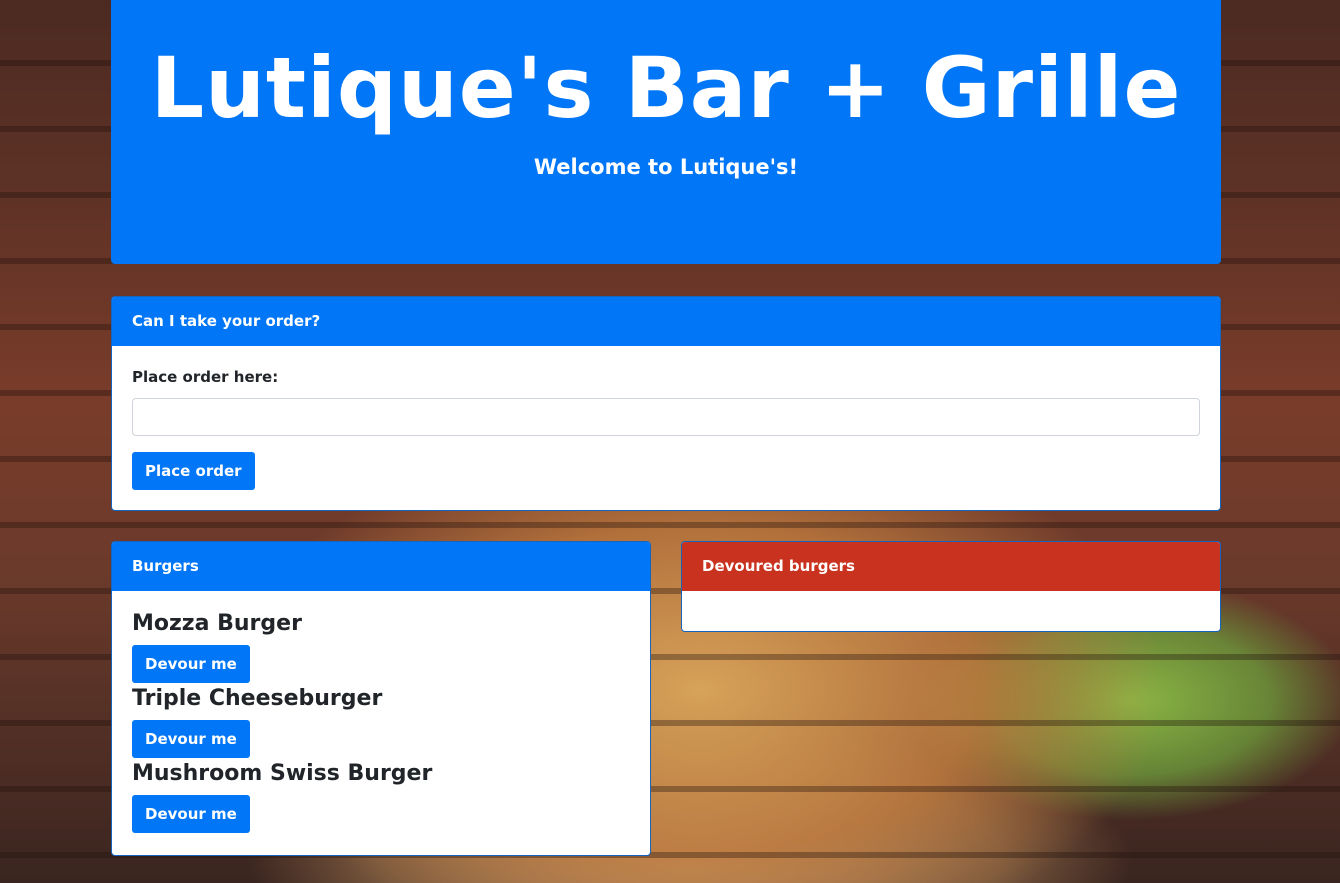 This screenshot has width=1340, height=883. What do you see at coordinates (951, 566) in the screenshot?
I see `devoured-card-header: Devoured burgers` at bounding box center [951, 566].